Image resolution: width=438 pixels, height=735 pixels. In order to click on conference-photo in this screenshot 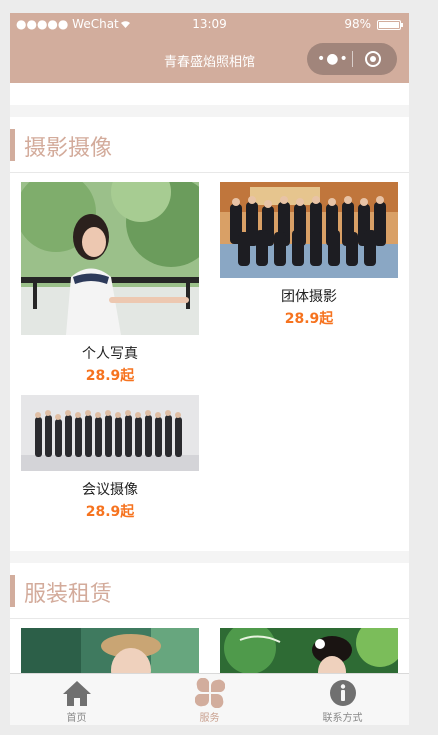, I will do `click(110, 433)`.